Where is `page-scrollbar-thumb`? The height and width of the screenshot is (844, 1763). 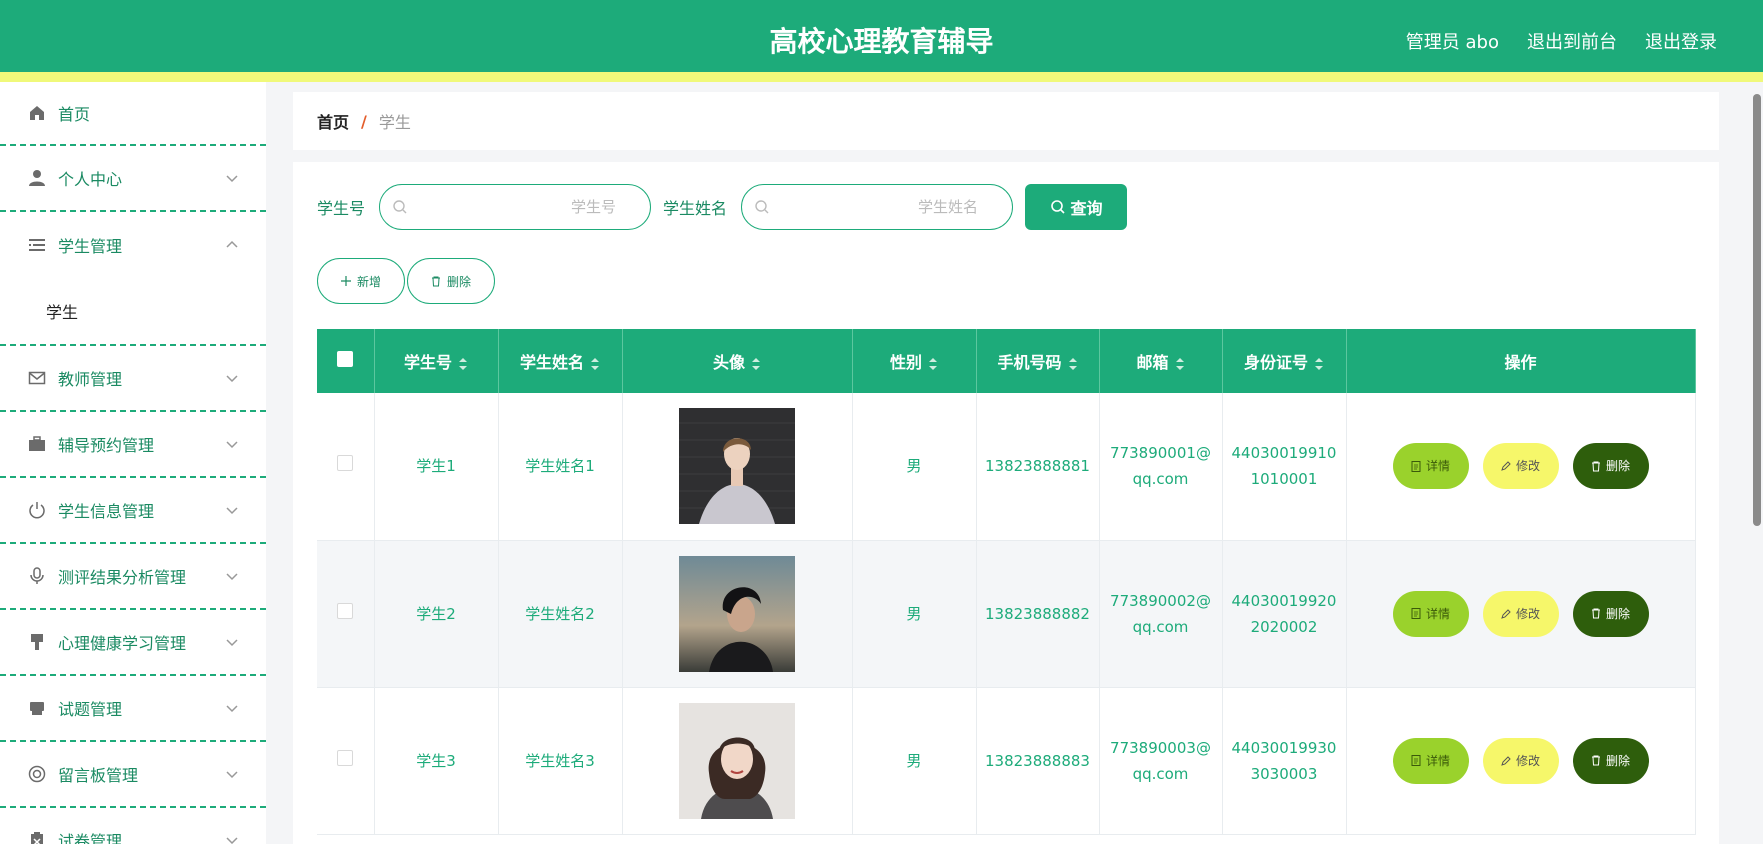 page-scrollbar-thumb is located at coordinates (1757, 310).